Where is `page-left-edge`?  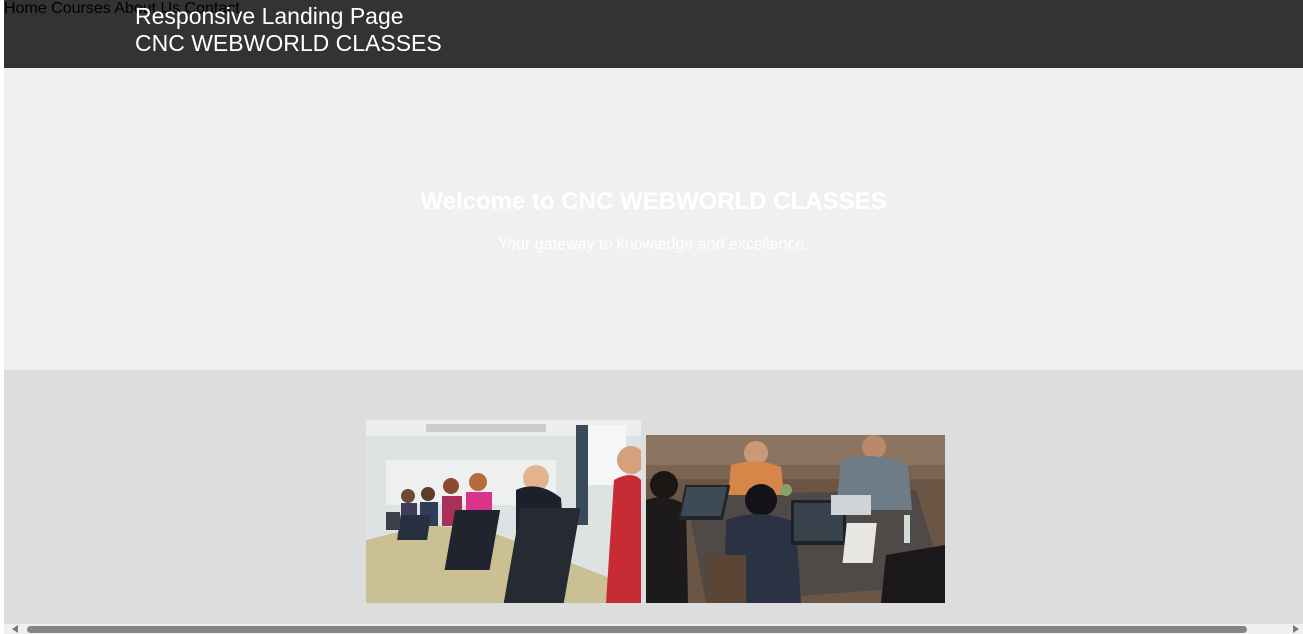
page-left-edge is located at coordinates (2, 317).